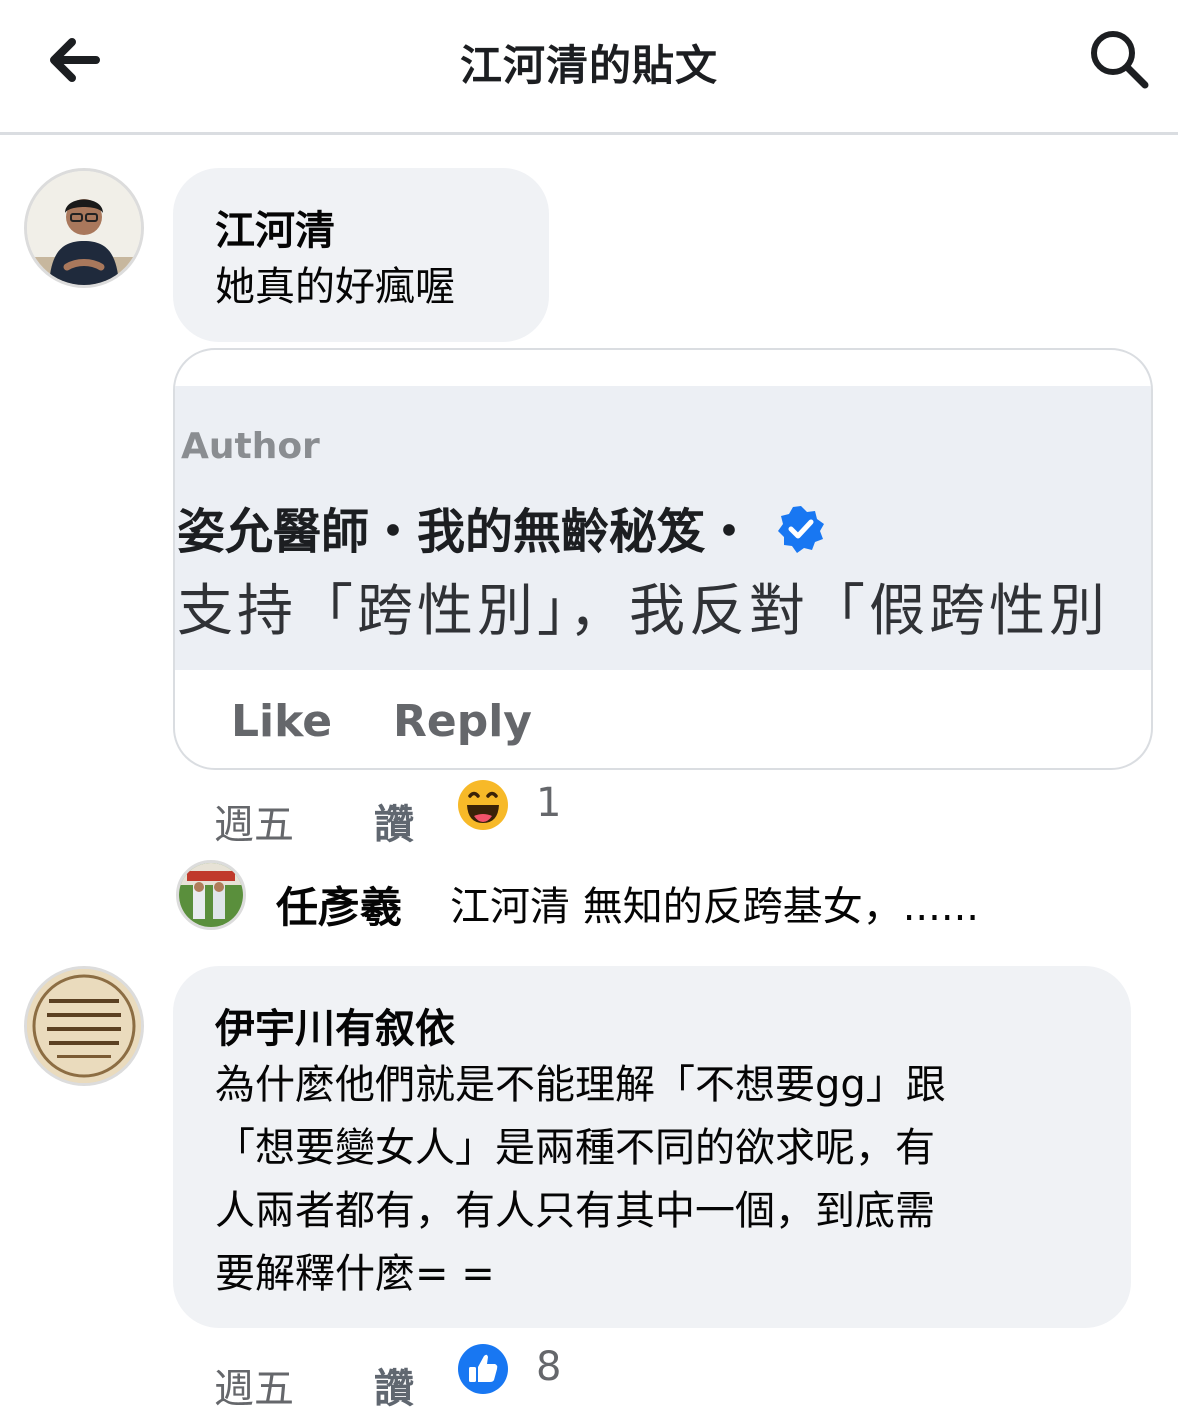 This screenshot has height=1425, width=1178. I want to click on reaction-summary: 1, so click(516, 806).